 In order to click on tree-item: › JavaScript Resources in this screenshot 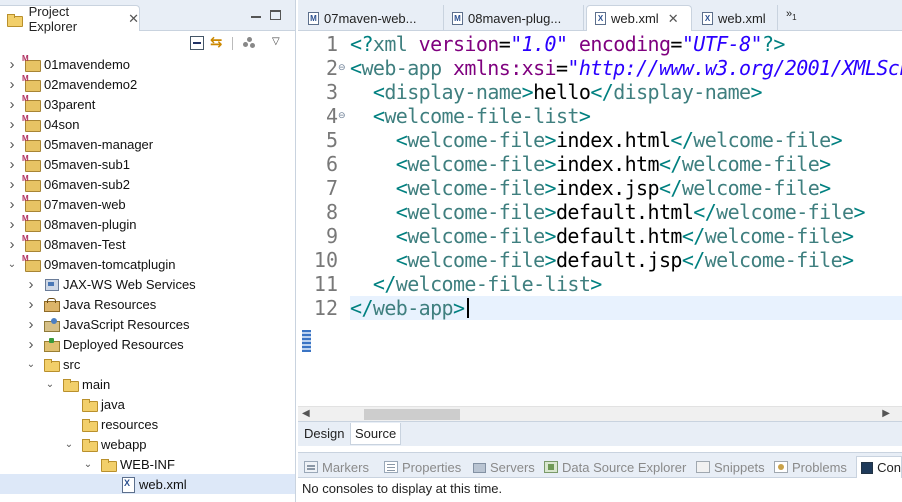, I will do `click(147, 324)`.